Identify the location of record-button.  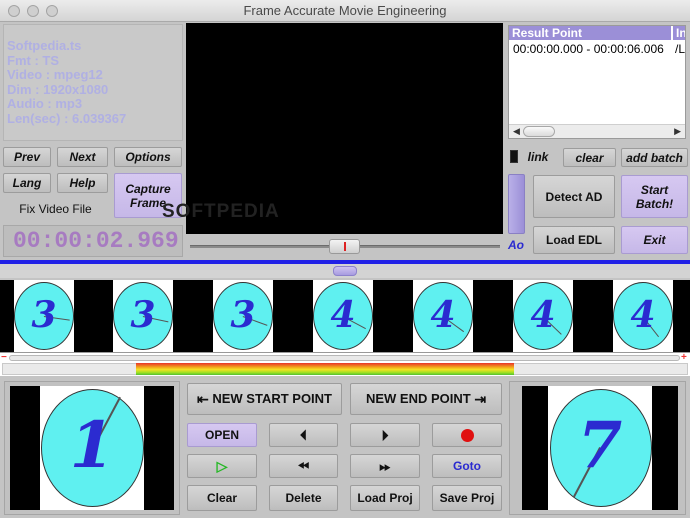
(467, 435).